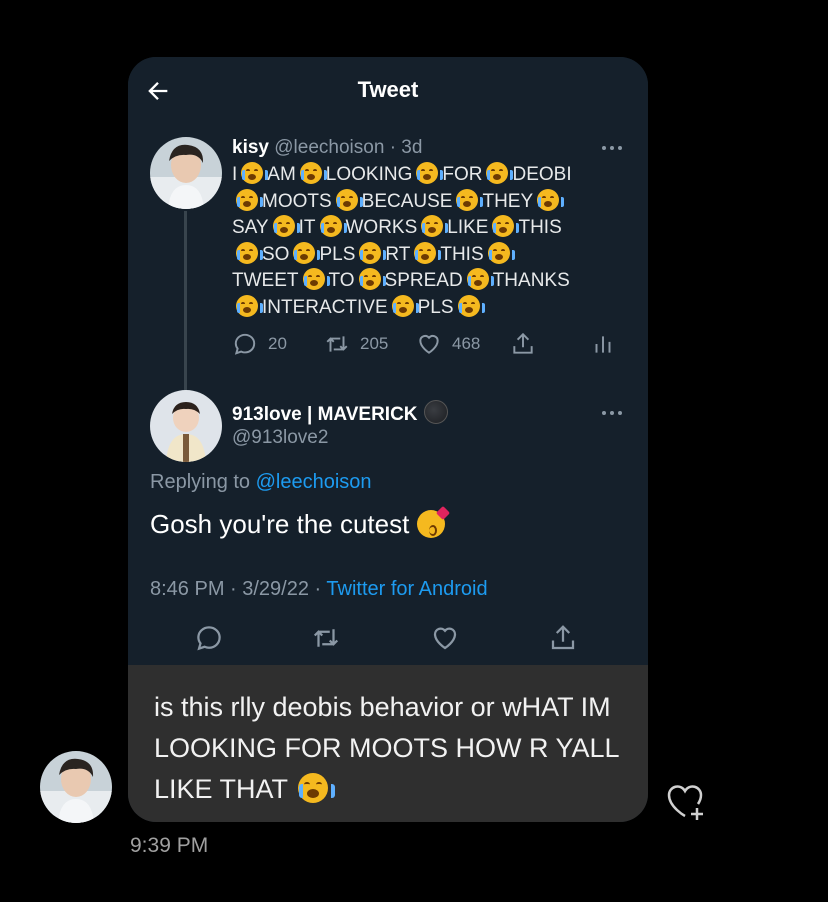  What do you see at coordinates (276, 254) in the screenshot?
I see `quoted-word: SO` at bounding box center [276, 254].